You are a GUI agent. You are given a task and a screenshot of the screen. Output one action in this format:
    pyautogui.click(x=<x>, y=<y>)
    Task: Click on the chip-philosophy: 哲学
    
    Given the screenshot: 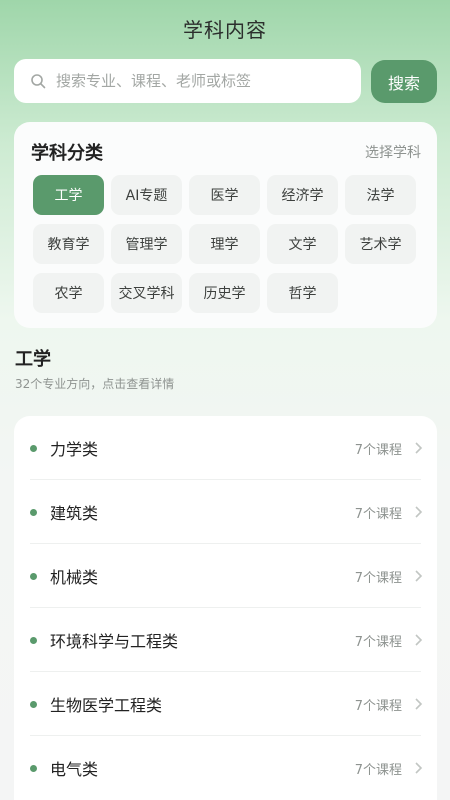 What is the action you would take?
    pyautogui.click(x=302, y=293)
    